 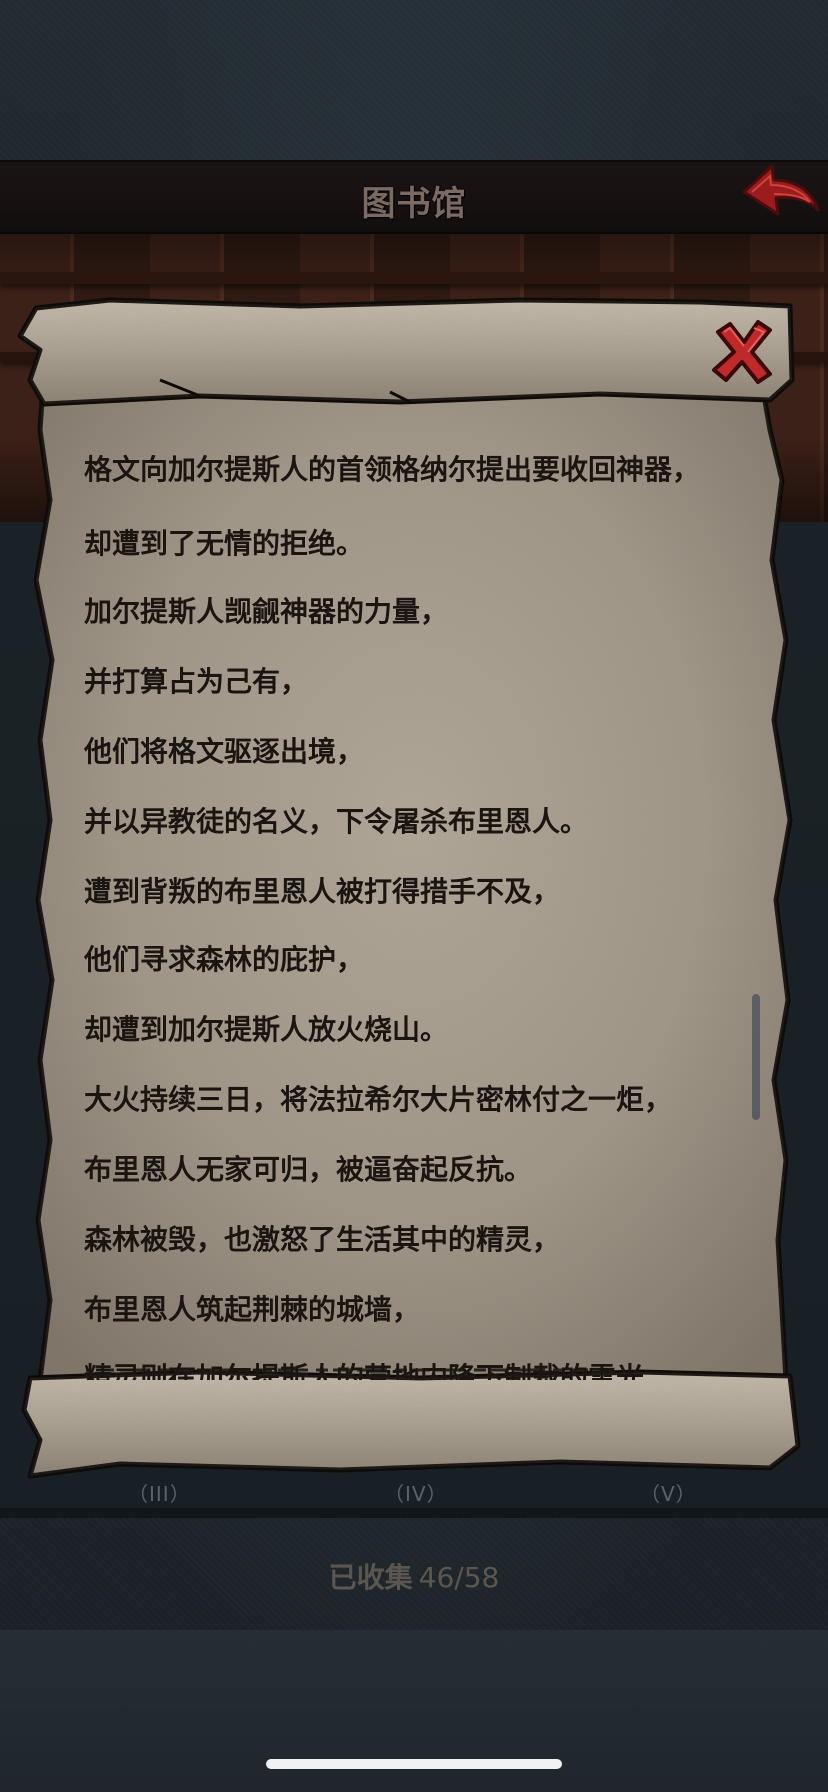 I want to click on close-button, so click(x=742, y=352).